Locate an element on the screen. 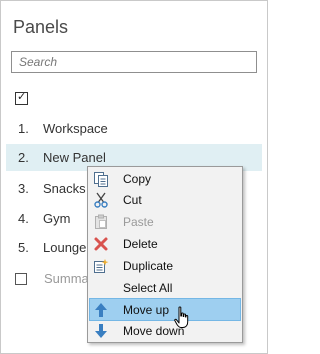  menu-item-paste: Paste is located at coordinates (165, 221).